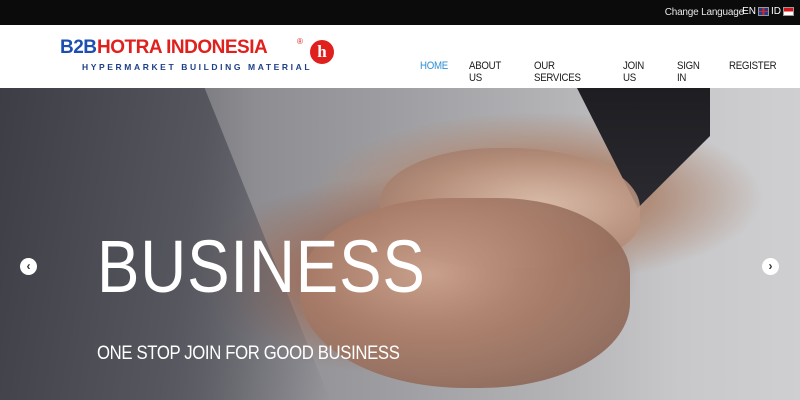 The width and height of the screenshot is (800, 400). Describe the element at coordinates (704, 12) in the screenshot. I see `change-language-label: Change Language` at that location.